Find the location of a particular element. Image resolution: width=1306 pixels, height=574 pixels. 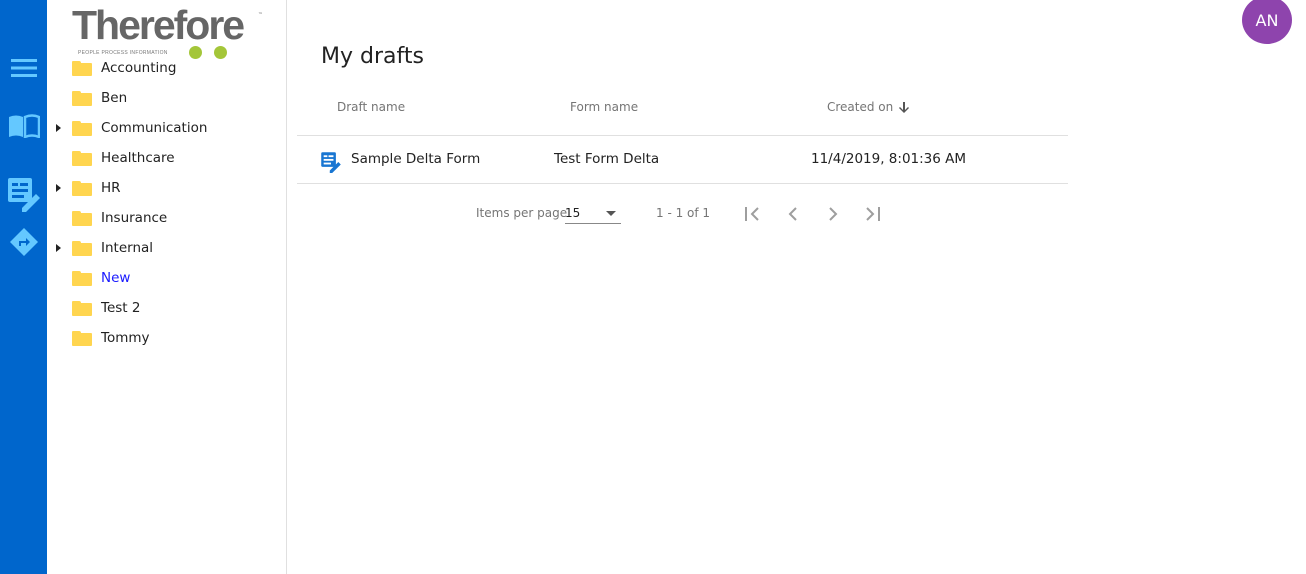

drafts-button is located at coordinates (23, 194).